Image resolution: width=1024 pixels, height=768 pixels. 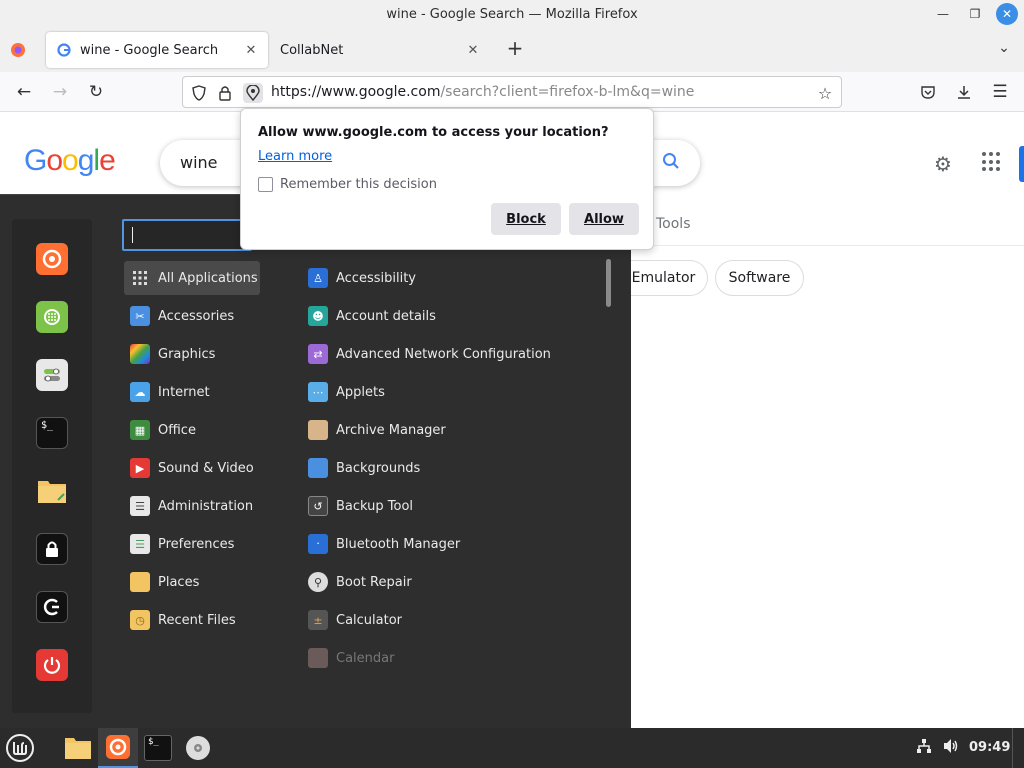 I want to click on tab-collabnet: CollabNet ✕, so click(x=381, y=50).